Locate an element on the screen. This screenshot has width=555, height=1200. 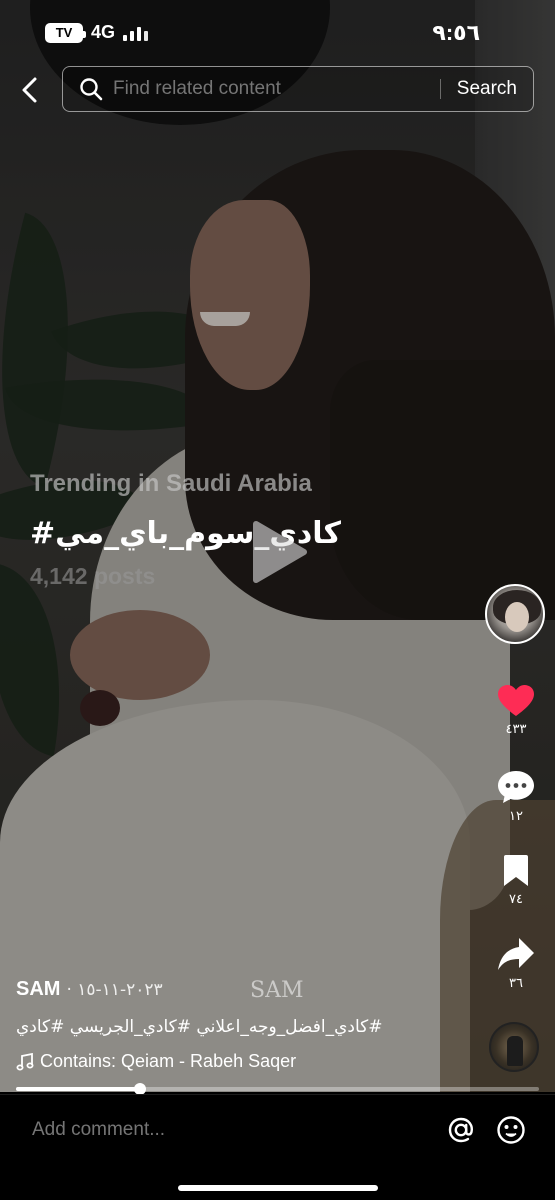
battery-icon: TV is located at coordinates (65, 32).